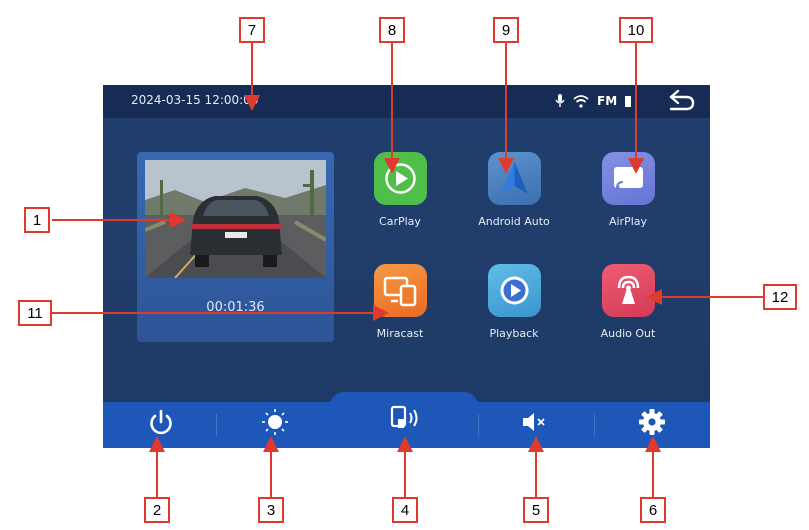 The height and width of the screenshot is (530, 809). I want to click on callout-2: 2, so click(157, 510).